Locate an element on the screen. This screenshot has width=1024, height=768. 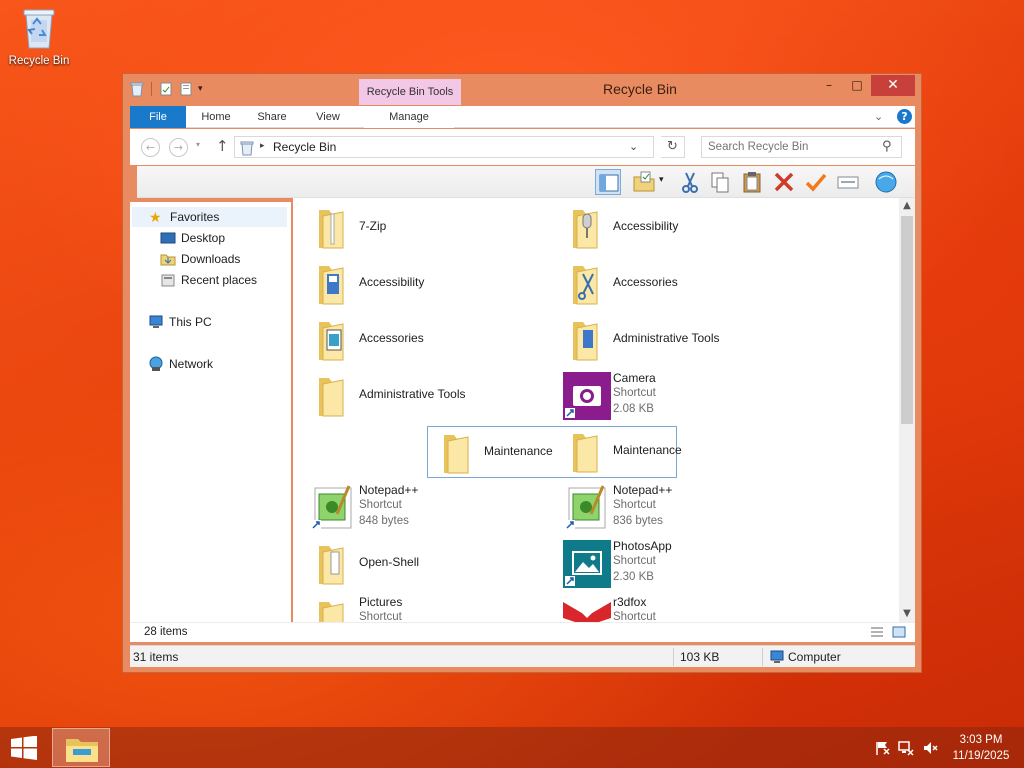
status-bar: 31 items 103 KB Computer is located at coordinates (522, 656).